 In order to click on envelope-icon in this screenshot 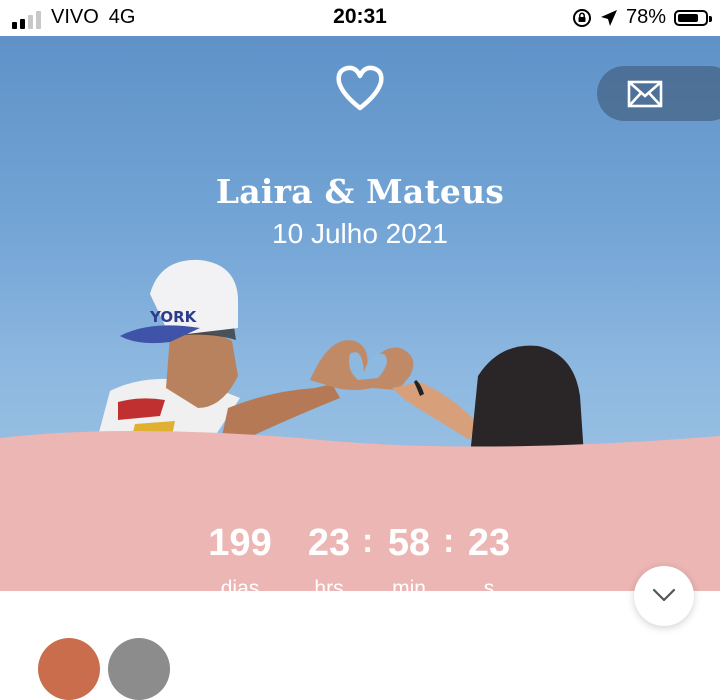, I will do `click(645, 94)`.